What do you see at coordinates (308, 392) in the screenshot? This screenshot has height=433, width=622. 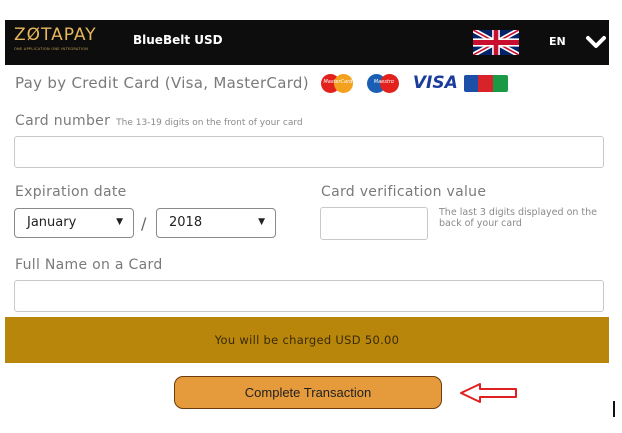 I see `complete-transaction-button: Complete Transaction` at bounding box center [308, 392].